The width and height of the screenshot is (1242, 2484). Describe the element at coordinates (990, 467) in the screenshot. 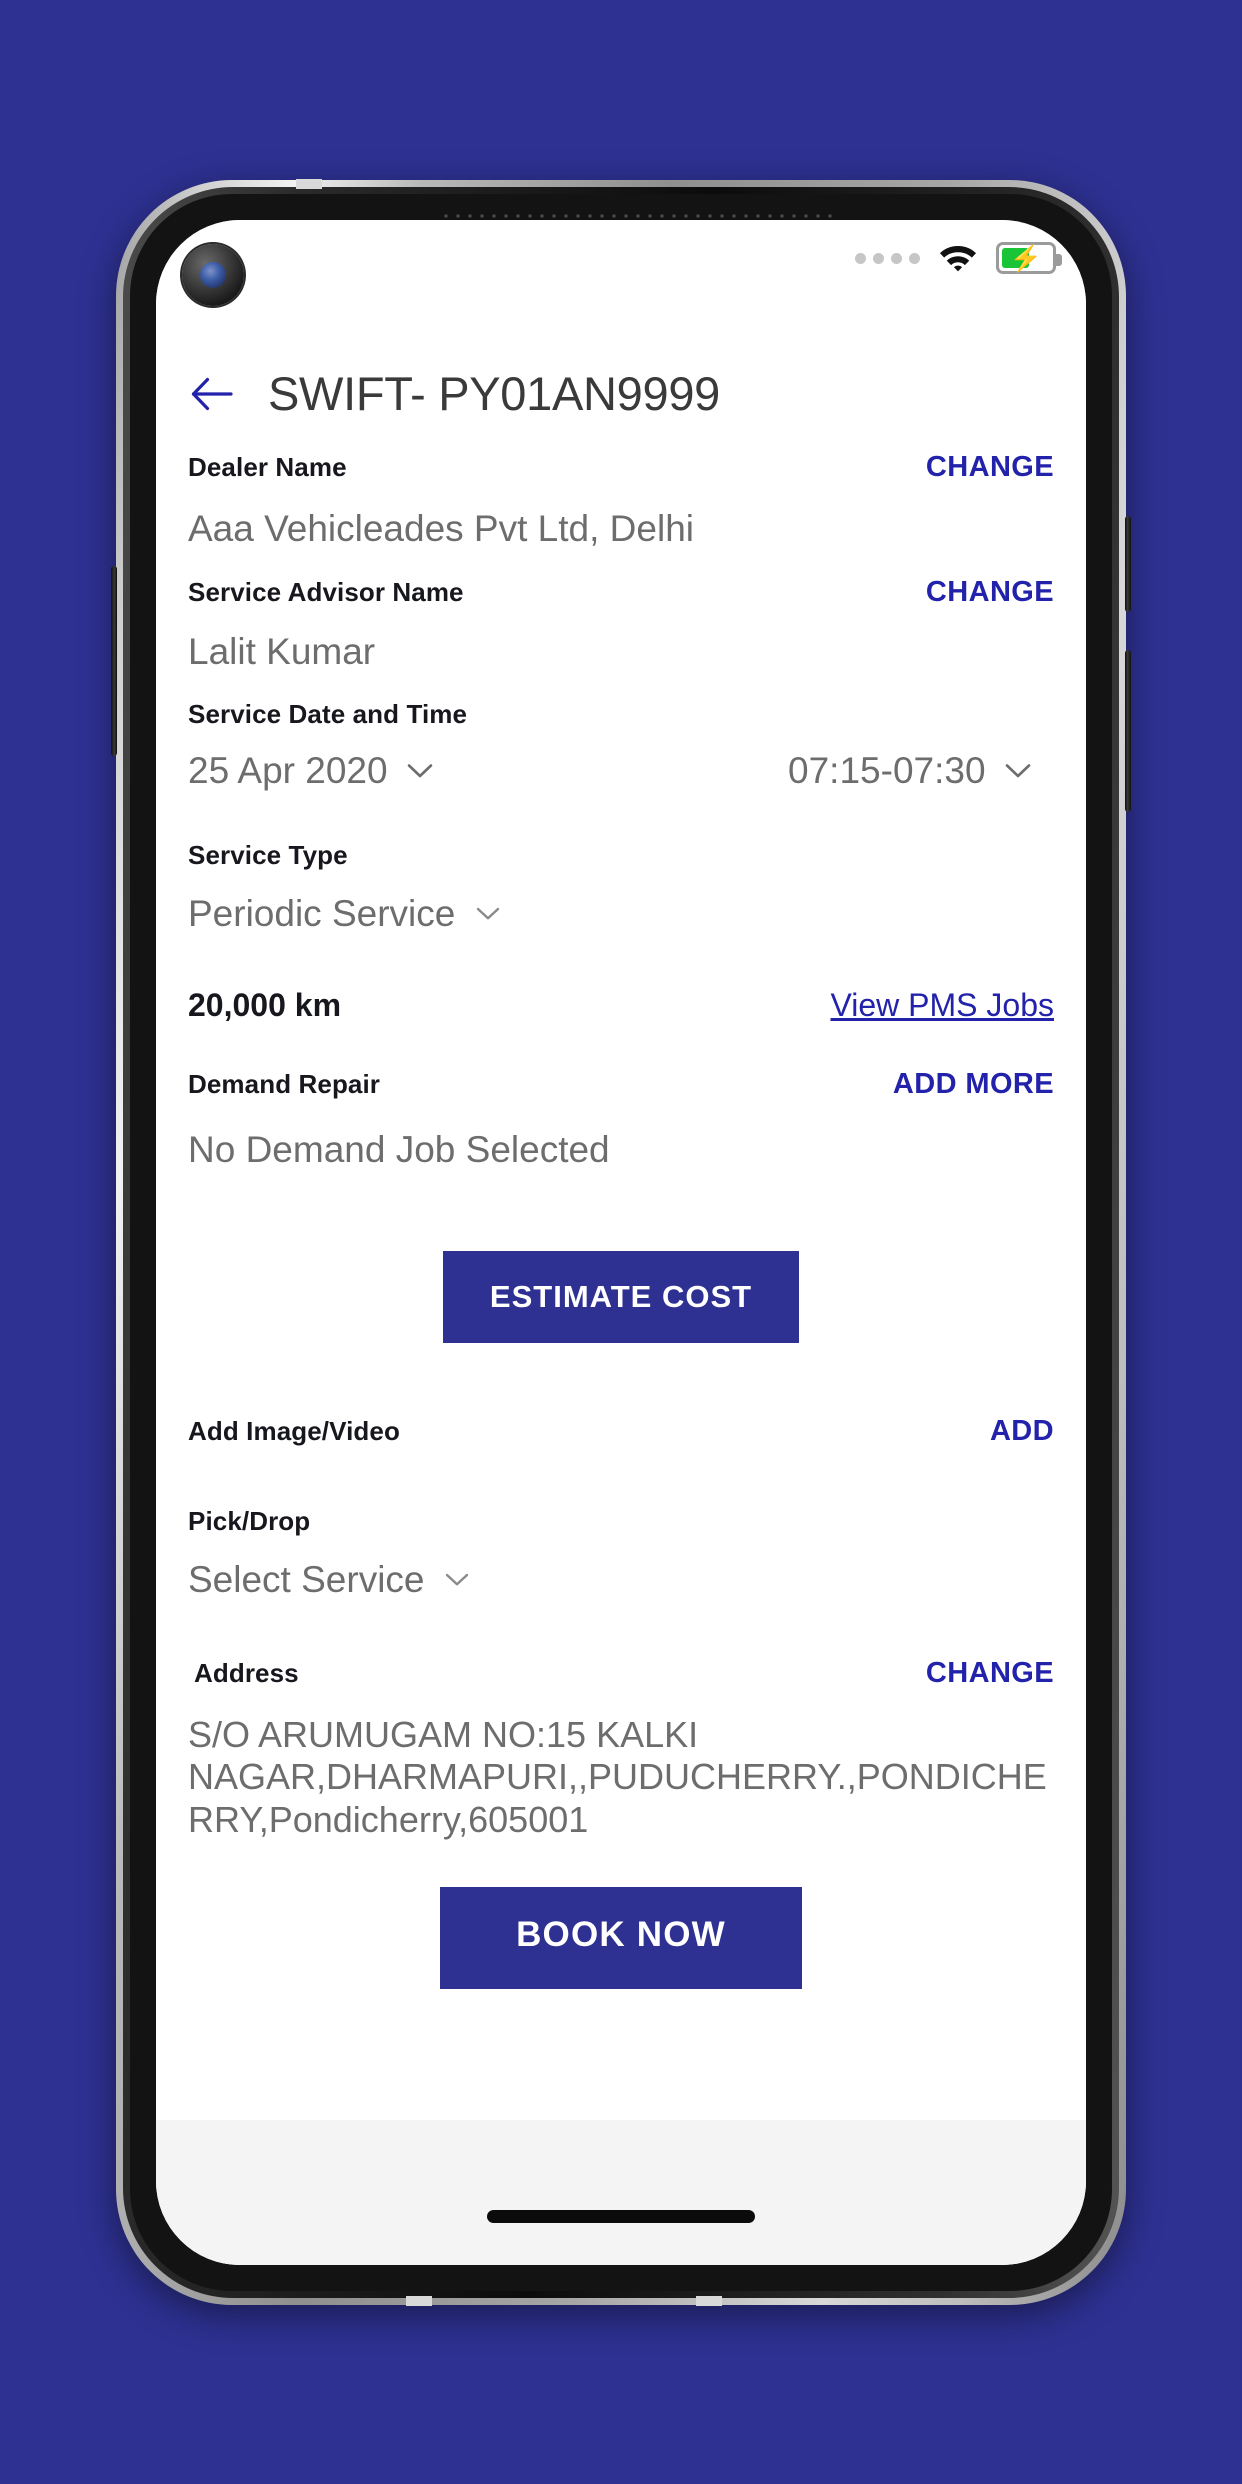

I see `dealer-change-button: CHANGE` at that location.